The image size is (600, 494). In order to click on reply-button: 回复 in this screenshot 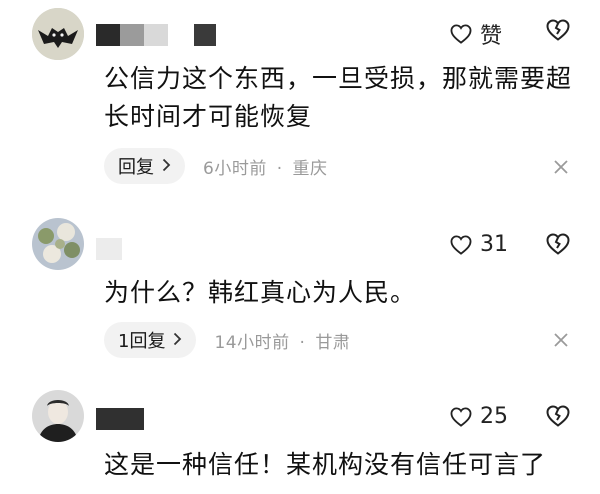, I will do `click(144, 166)`.